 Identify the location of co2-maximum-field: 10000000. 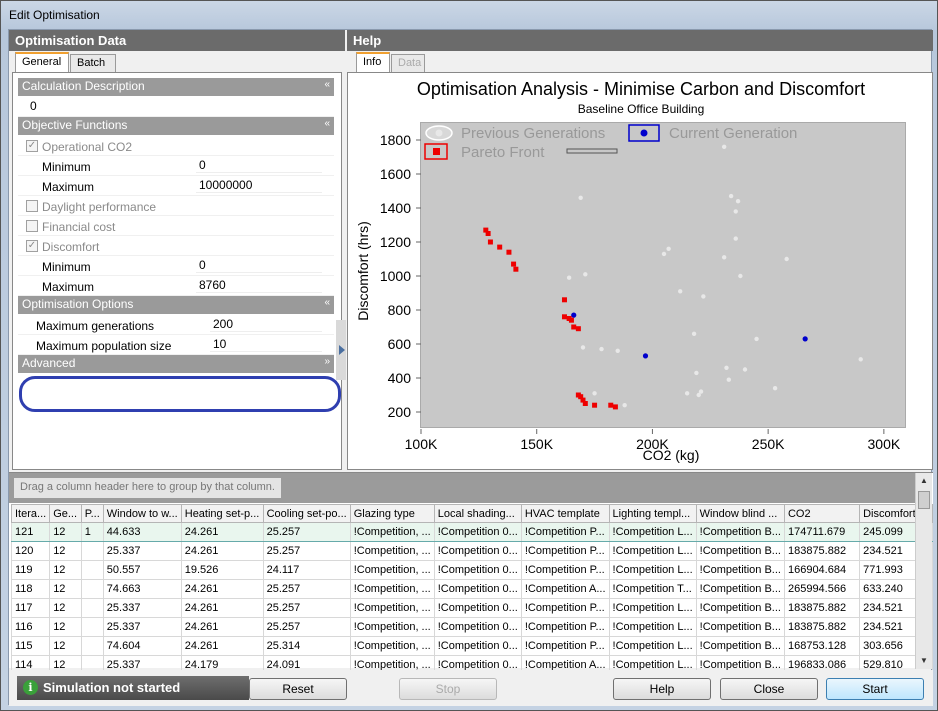
(259, 185).